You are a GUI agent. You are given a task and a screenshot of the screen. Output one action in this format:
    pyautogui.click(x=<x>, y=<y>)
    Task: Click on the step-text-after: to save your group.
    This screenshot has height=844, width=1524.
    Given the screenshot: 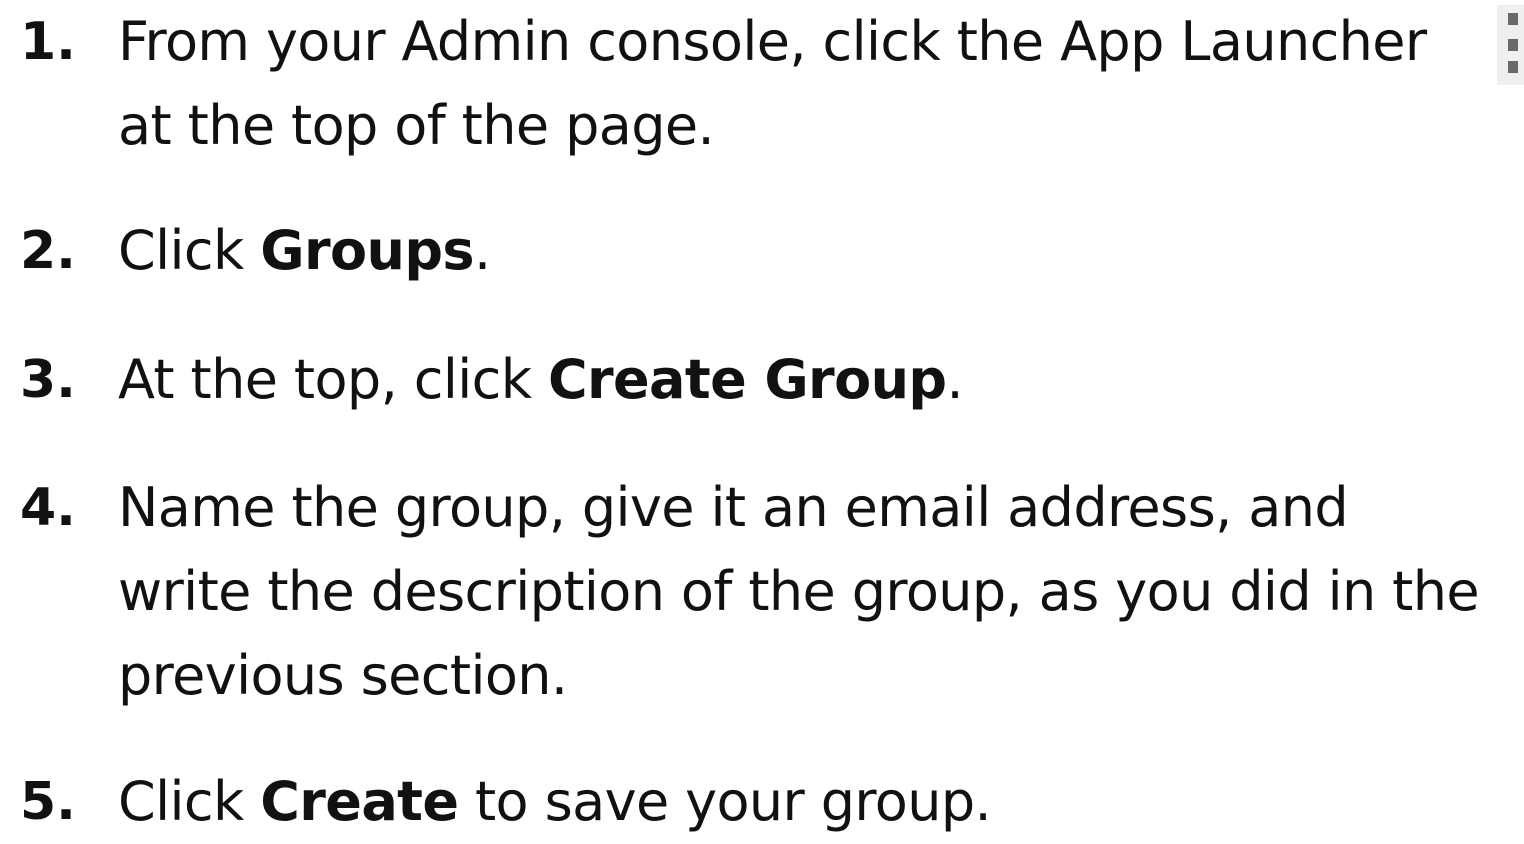 What is the action you would take?
    pyautogui.click(x=725, y=801)
    